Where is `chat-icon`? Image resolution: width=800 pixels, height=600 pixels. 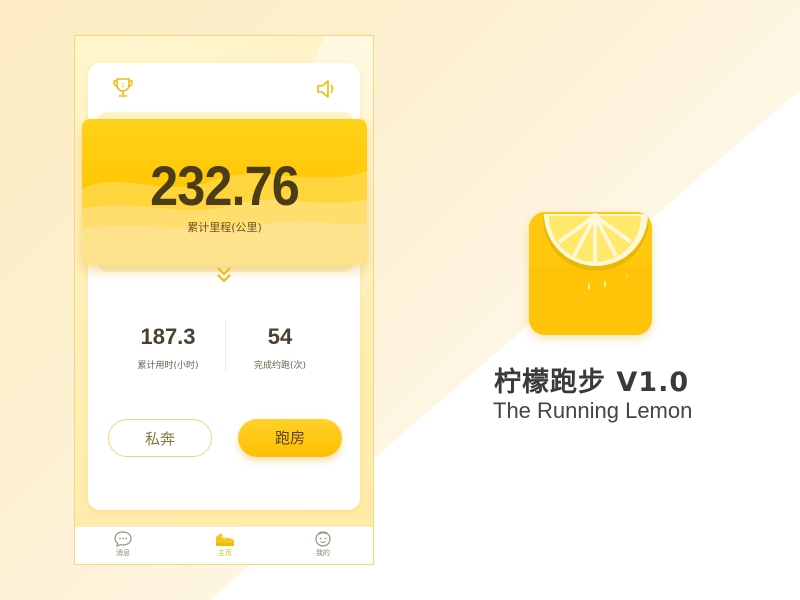
chat-icon is located at coordinates (123, 539).